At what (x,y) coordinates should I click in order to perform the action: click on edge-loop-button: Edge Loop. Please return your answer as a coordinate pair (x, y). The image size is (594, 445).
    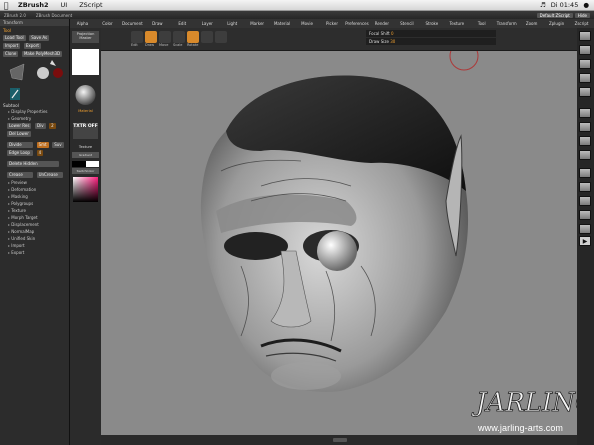
    Looking at the image, I should click on (20, 153).